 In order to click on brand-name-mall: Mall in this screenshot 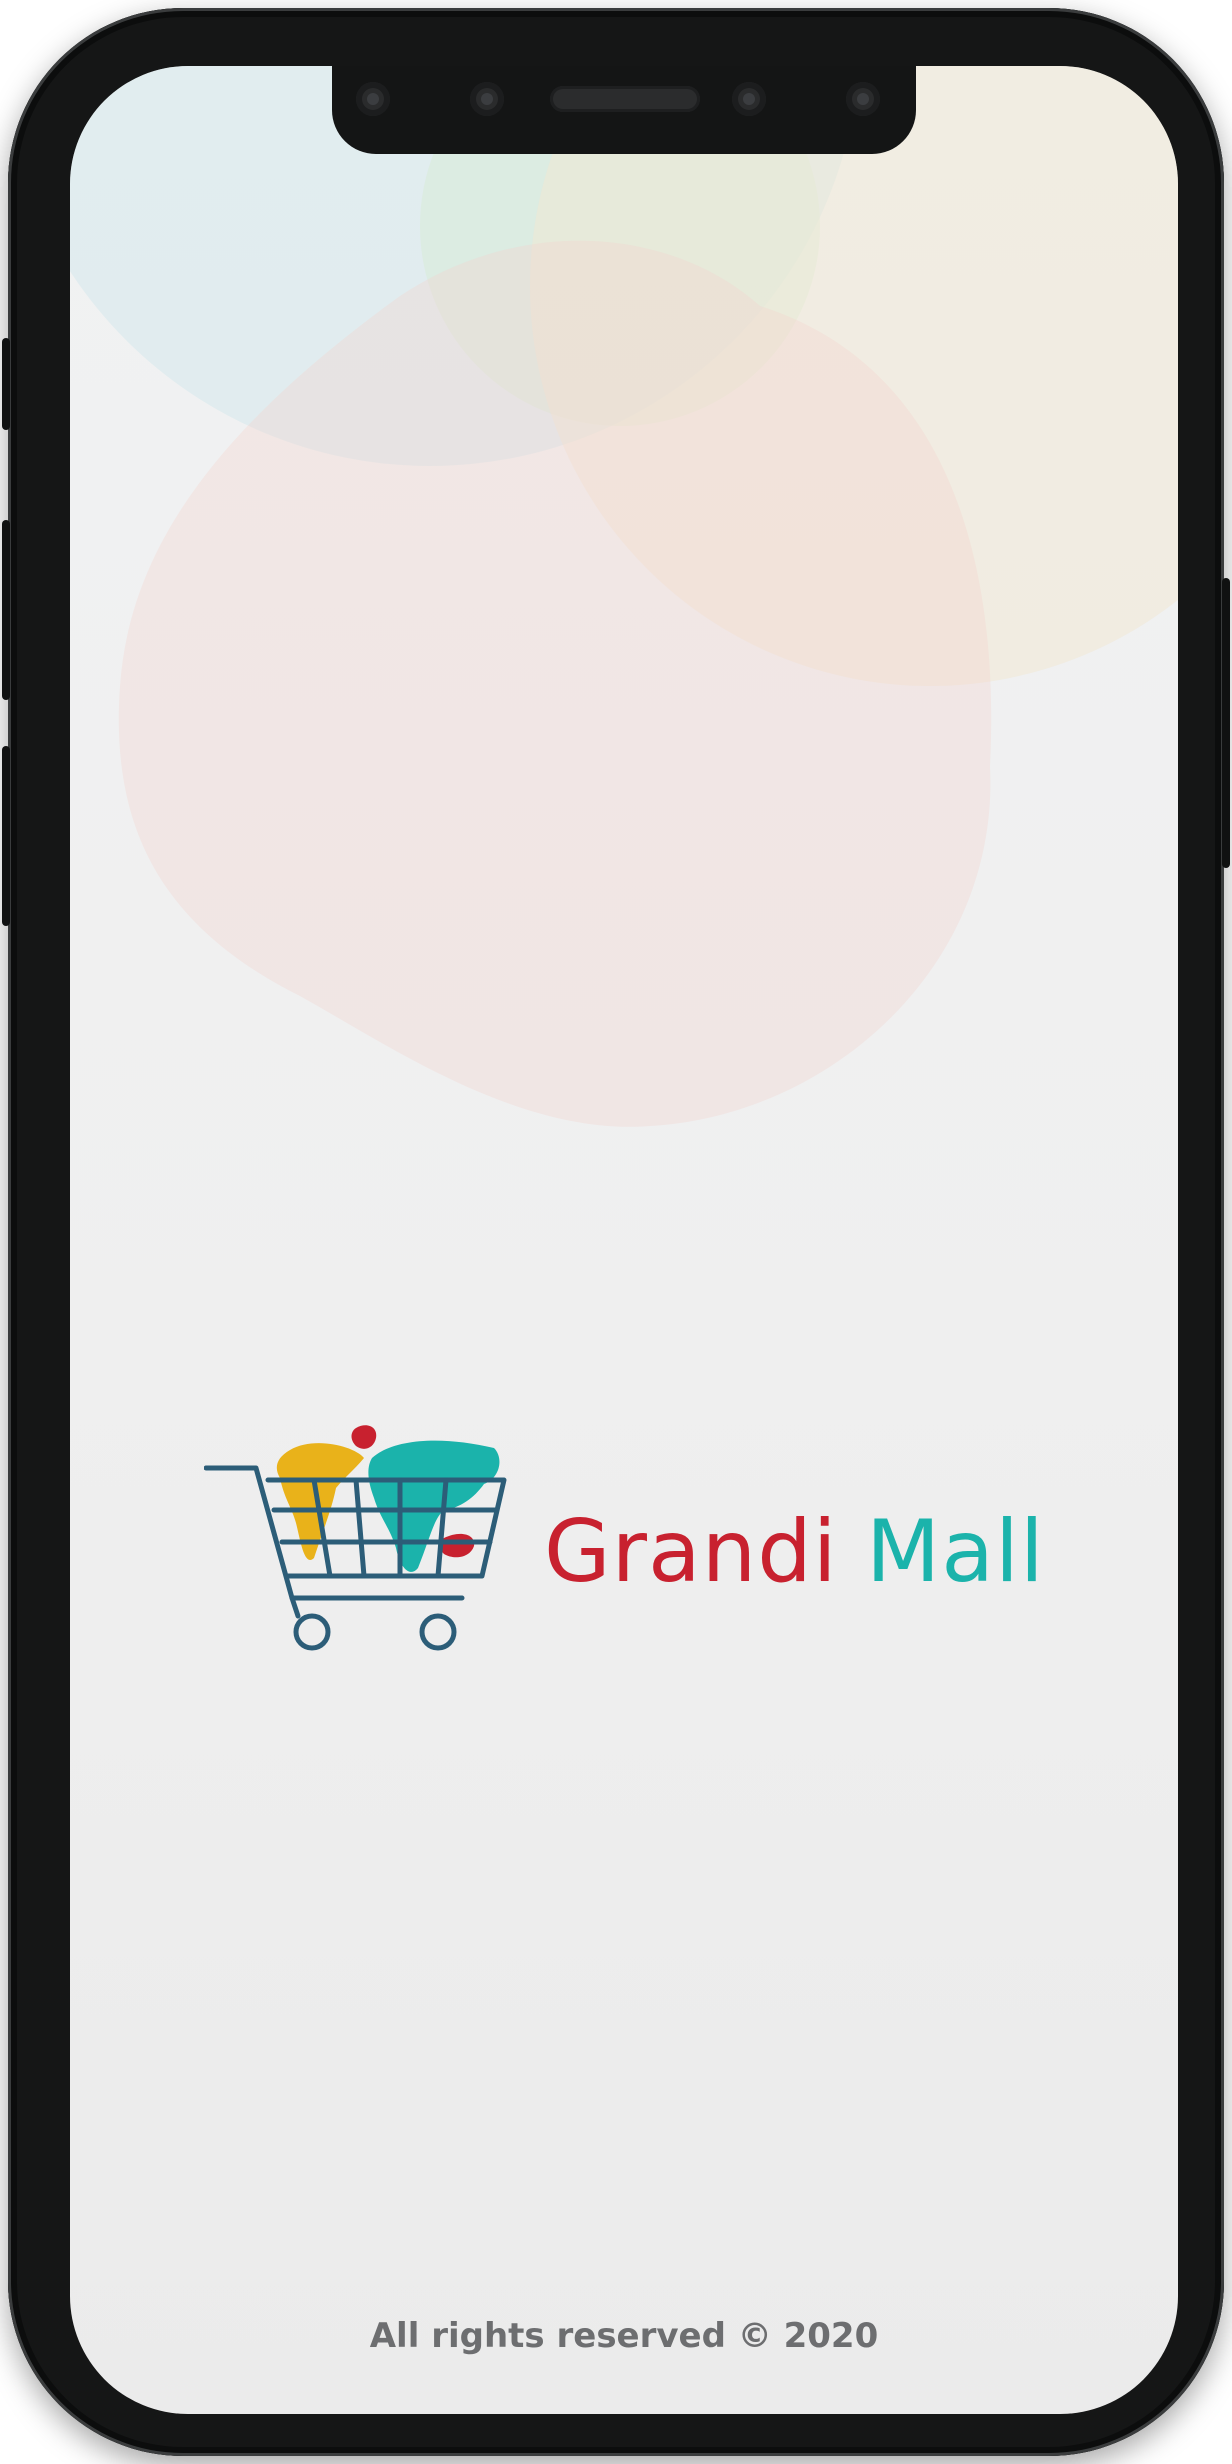, I will do `click(955, 1552)`.